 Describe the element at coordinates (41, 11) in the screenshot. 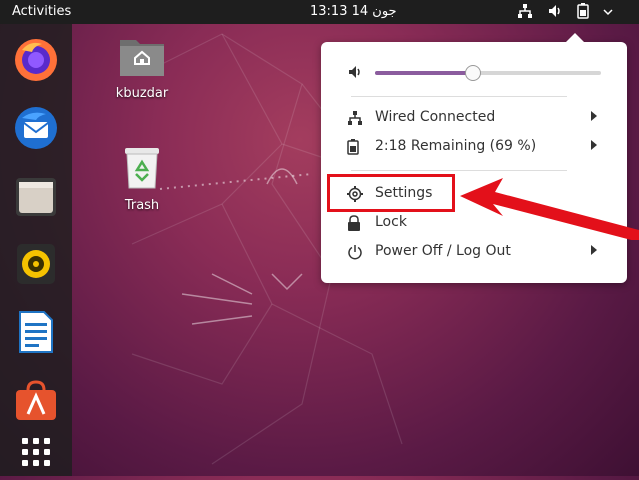

I see `activities-button: Activities` at that location.